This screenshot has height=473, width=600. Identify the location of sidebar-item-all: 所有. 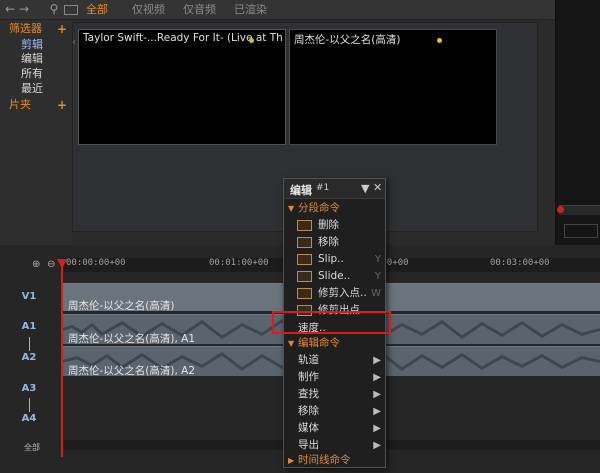
(32, 74).